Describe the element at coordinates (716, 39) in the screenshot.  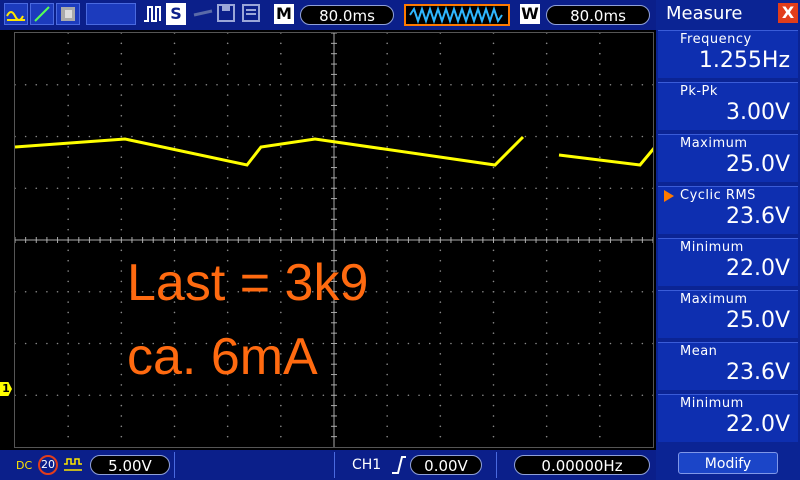
I see `measurement-label: Frequency` at that location.